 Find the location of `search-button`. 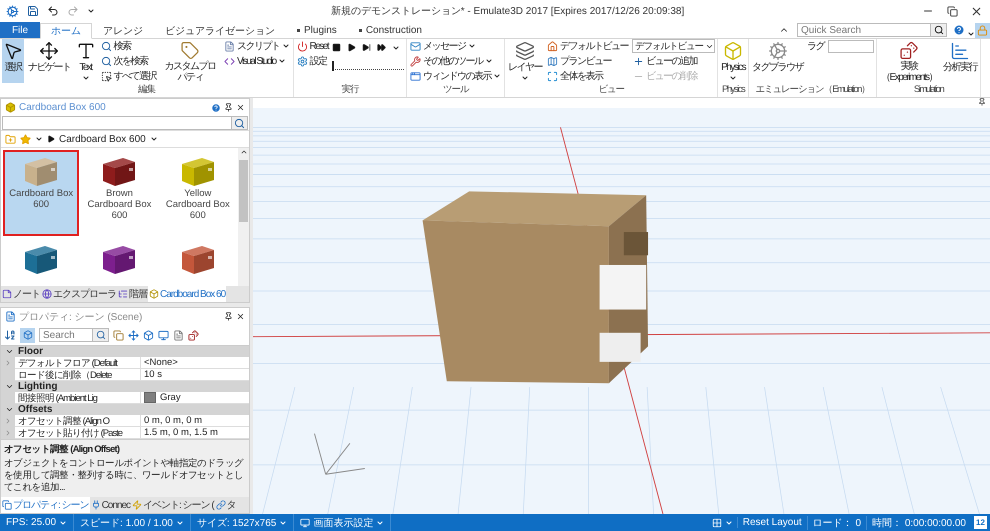

search-button is located at coordinates (939, 30).